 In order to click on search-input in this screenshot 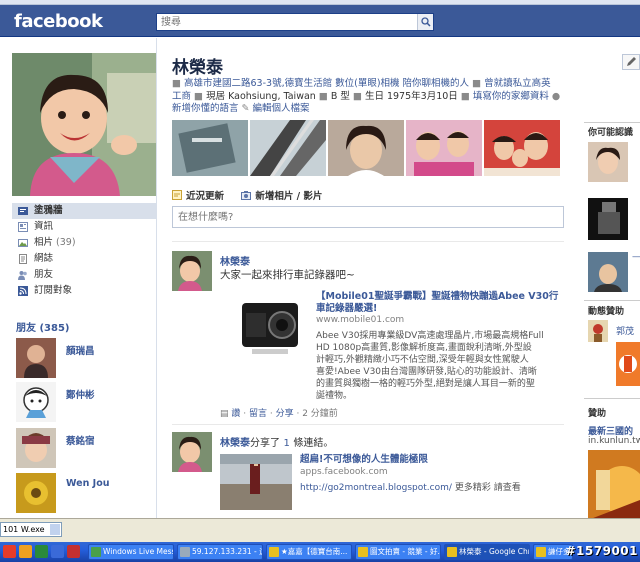, I will do `click(282, 22)`.